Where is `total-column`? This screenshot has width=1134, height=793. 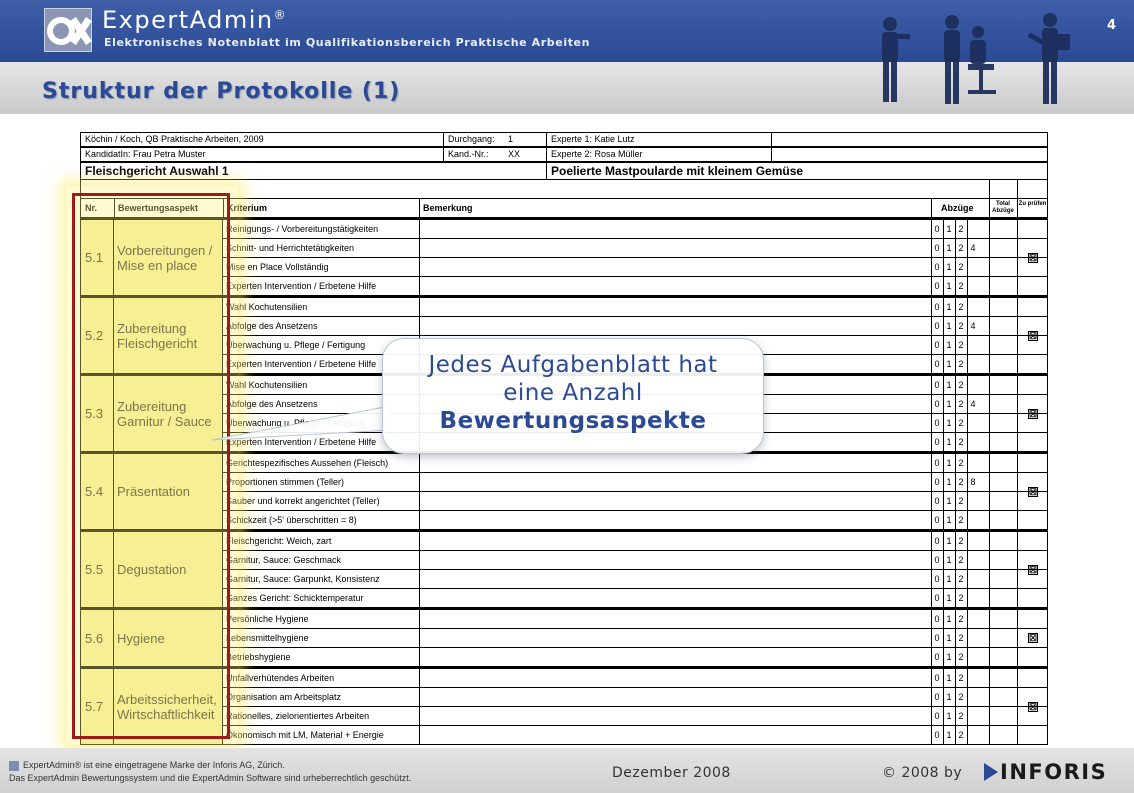
total-column is located at coordinates (1003, 569).